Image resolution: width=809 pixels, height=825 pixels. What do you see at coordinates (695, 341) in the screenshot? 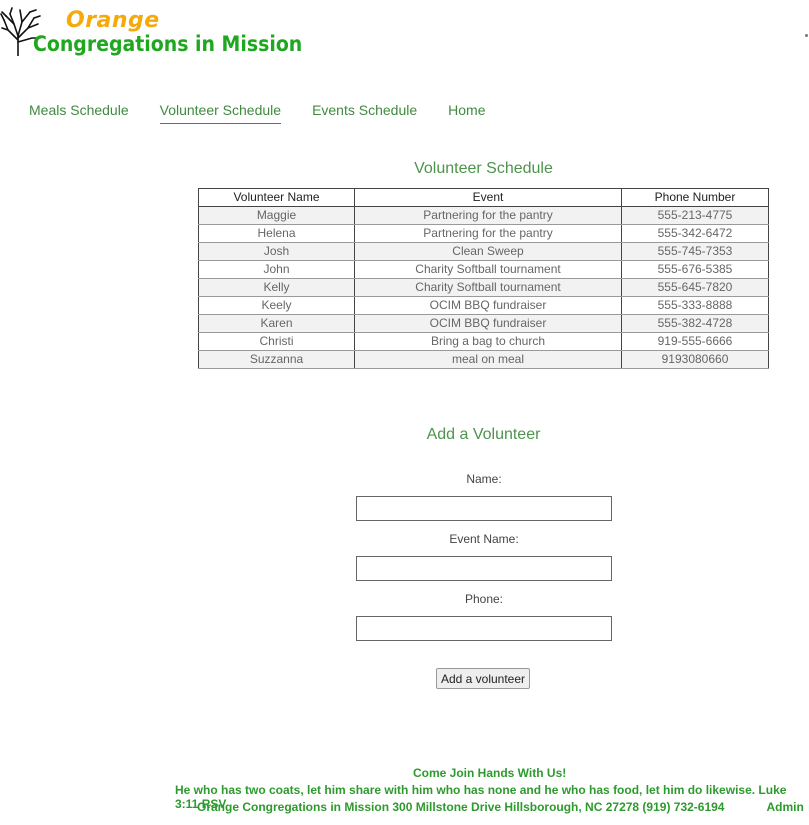
I see `phone-cell: 919-555-6666` at bounding box center [695, 341].